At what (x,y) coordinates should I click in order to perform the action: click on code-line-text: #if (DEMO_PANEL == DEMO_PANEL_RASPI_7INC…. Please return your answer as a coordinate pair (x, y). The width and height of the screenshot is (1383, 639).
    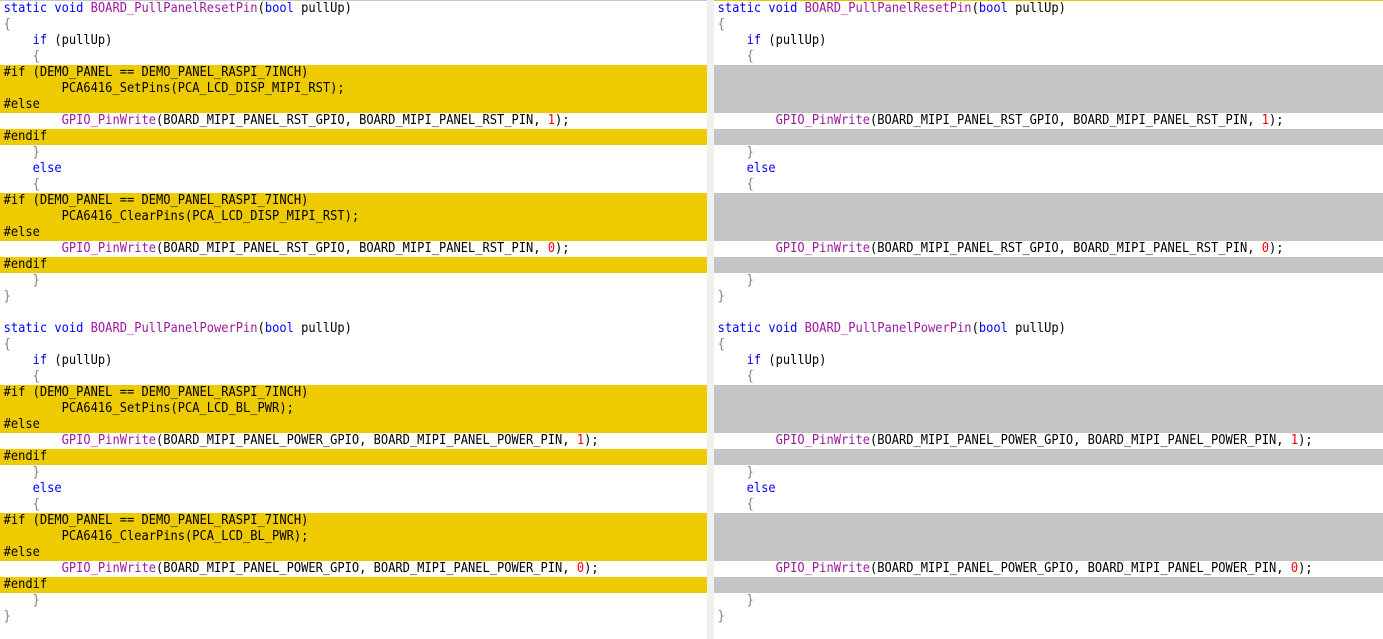
    Looking at the image, I should click on (154, 201).